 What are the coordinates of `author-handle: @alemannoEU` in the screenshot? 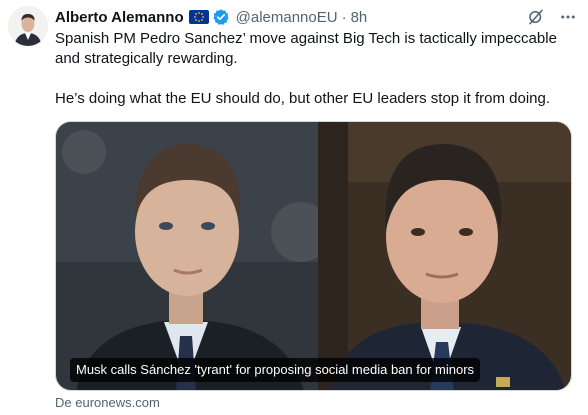 It's located at (287, 17).